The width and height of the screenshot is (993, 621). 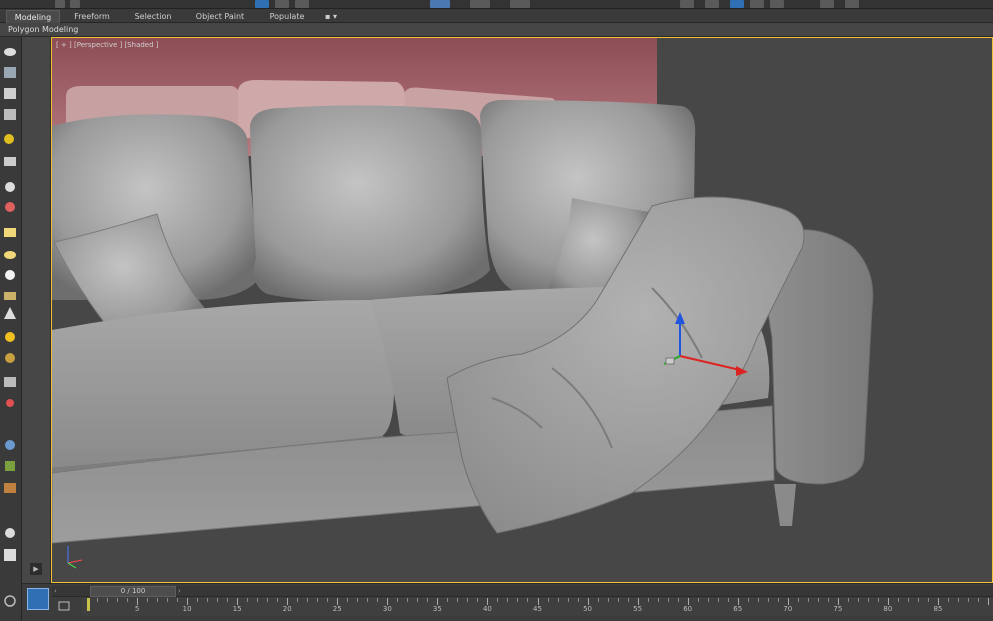 I want to click on tab-populate: Populate, so click(x=287, y=16).